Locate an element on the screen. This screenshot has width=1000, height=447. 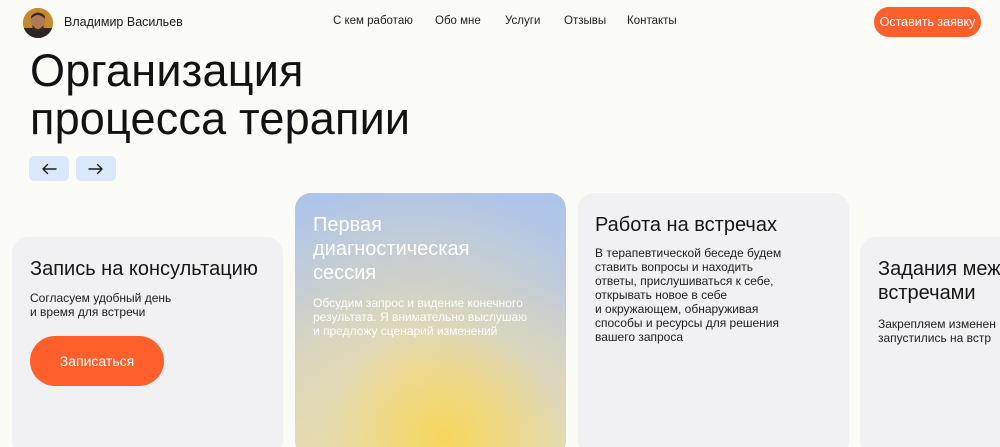
nav-link-reviews: Отзывы is located at coordinates (585, 21).